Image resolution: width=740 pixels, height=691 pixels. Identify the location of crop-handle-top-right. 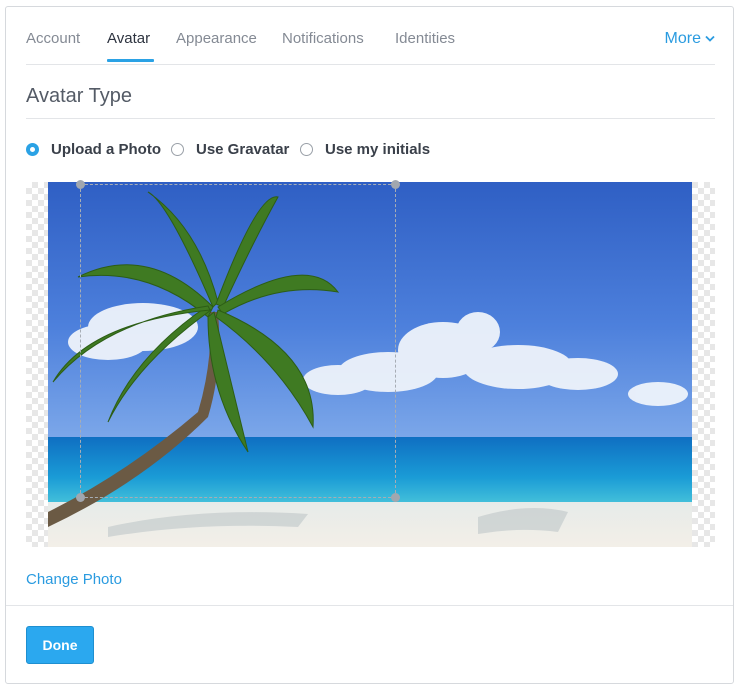
(395, 184).